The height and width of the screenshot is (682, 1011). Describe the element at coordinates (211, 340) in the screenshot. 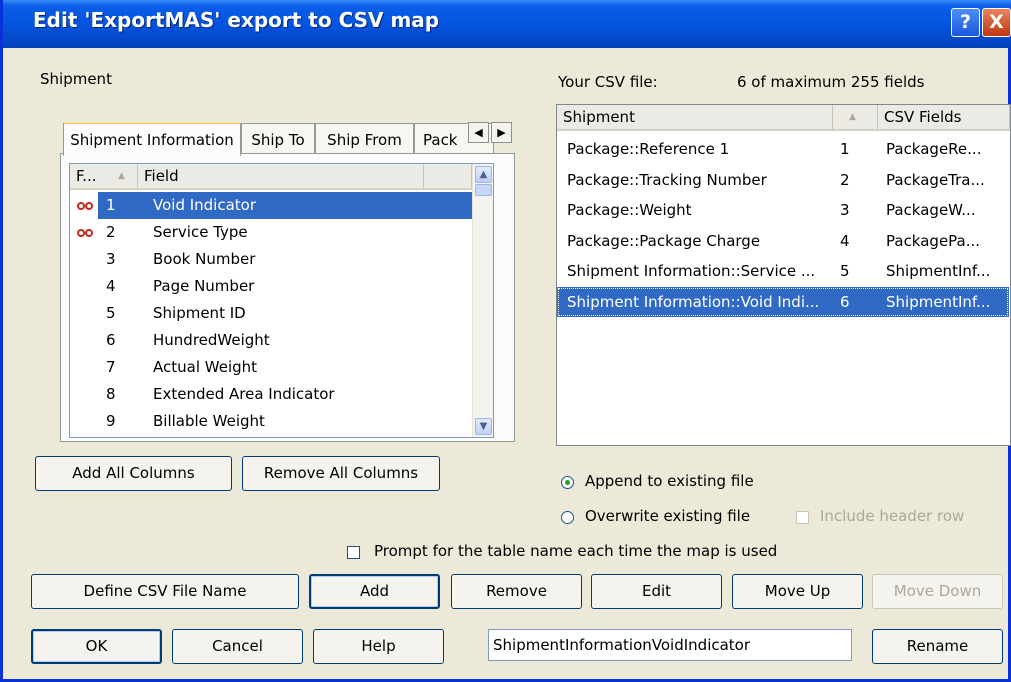

I see `field-name: HundredWeight` at that location.